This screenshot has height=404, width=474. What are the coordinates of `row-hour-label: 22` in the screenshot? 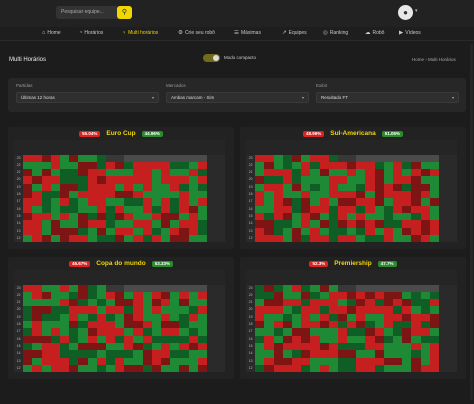 It's located at (251, 295).